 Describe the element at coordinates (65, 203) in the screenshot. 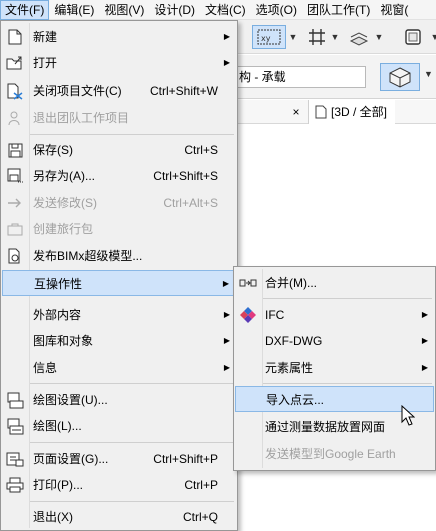

I see `menu-item-label: 发送修改(S)` at that location.